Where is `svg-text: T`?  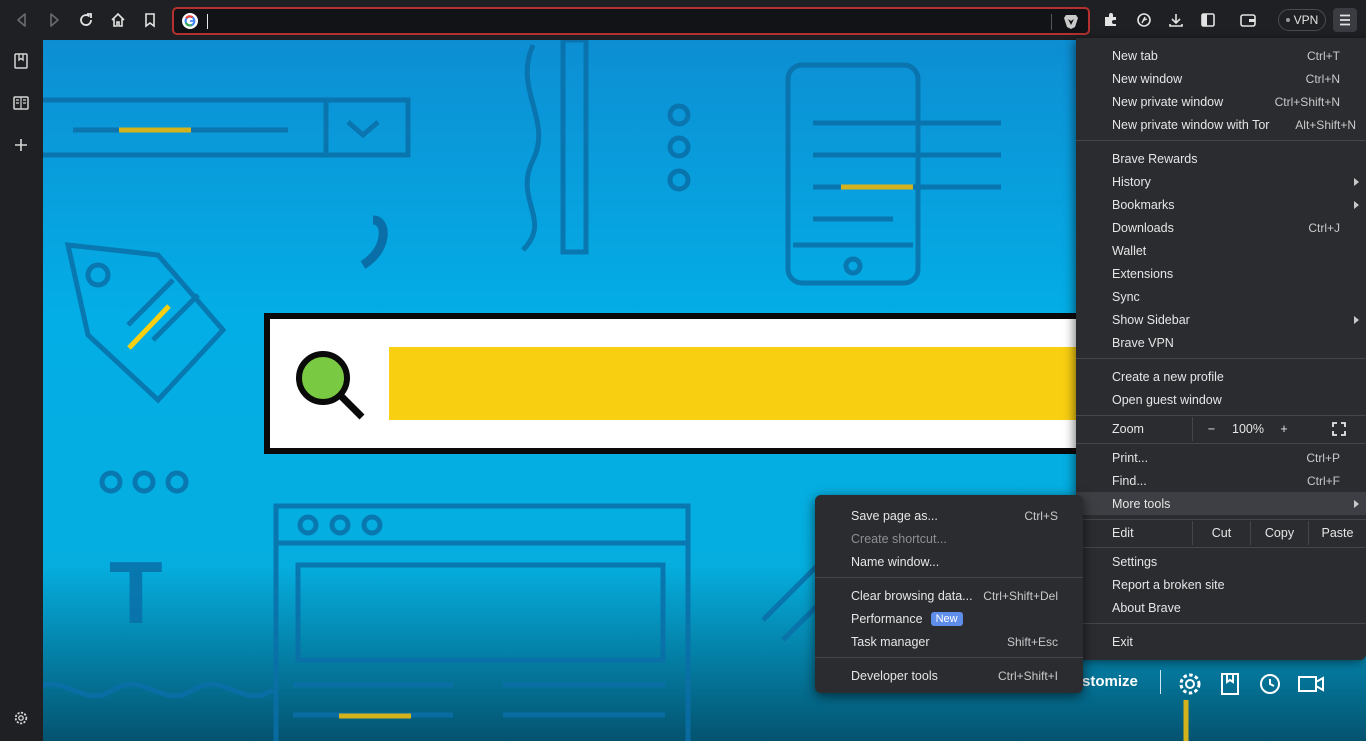
svg-text: T is located at coordinates (136, 592).